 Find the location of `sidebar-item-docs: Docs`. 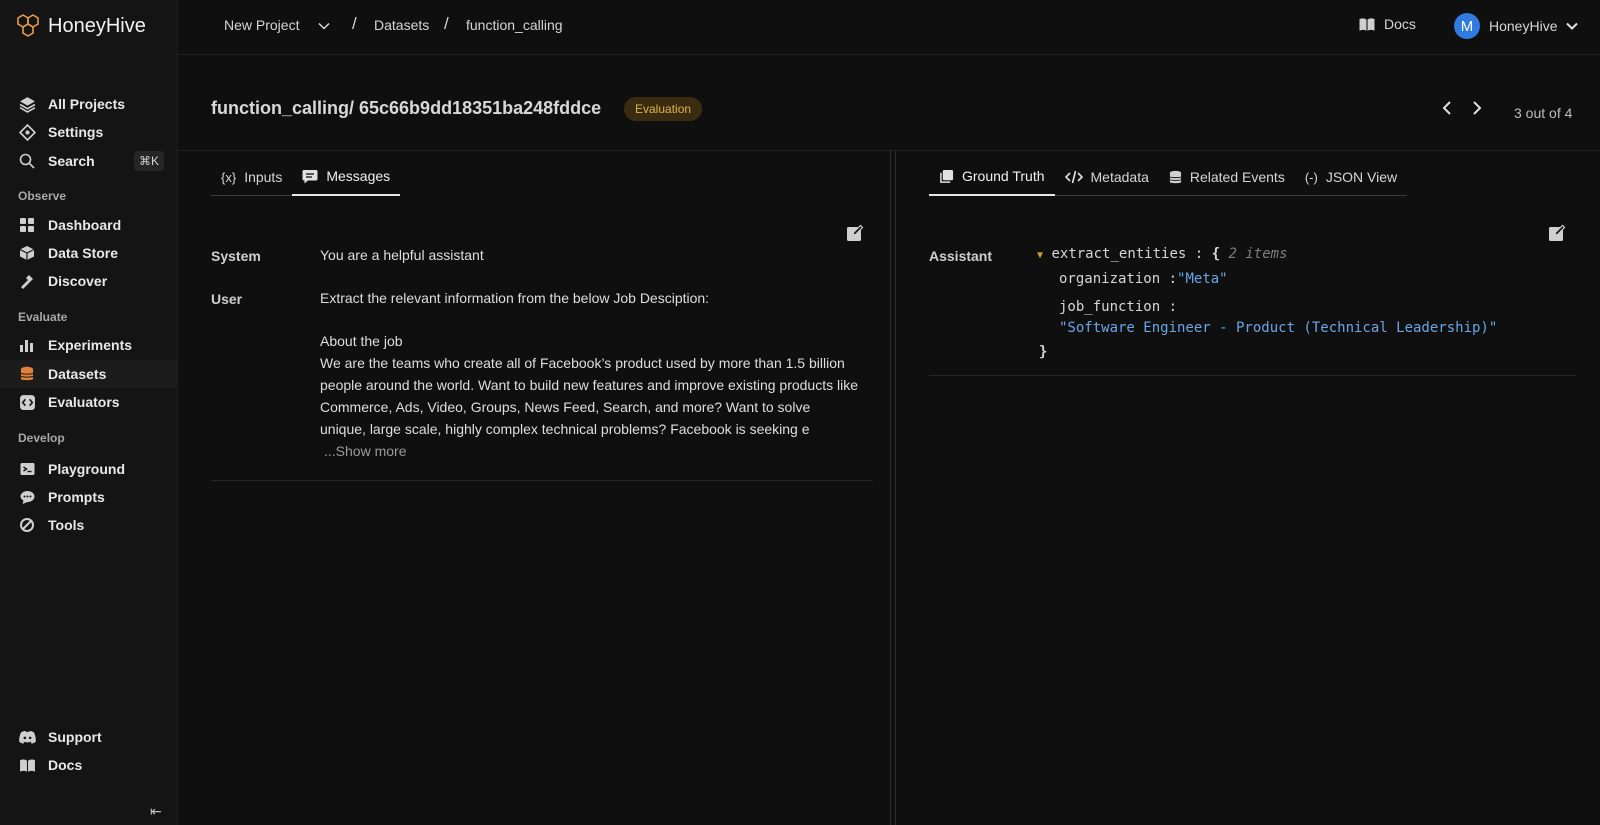

sidebar-item-docs: Docs is located at coordinates (89, 765).